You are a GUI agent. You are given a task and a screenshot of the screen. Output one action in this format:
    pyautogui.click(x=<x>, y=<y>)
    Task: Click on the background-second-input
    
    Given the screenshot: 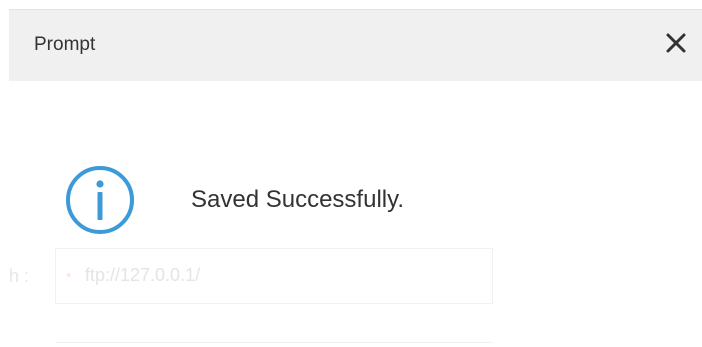 What is the action you would take?
    pyautogui.click(x=274, y=344)
    